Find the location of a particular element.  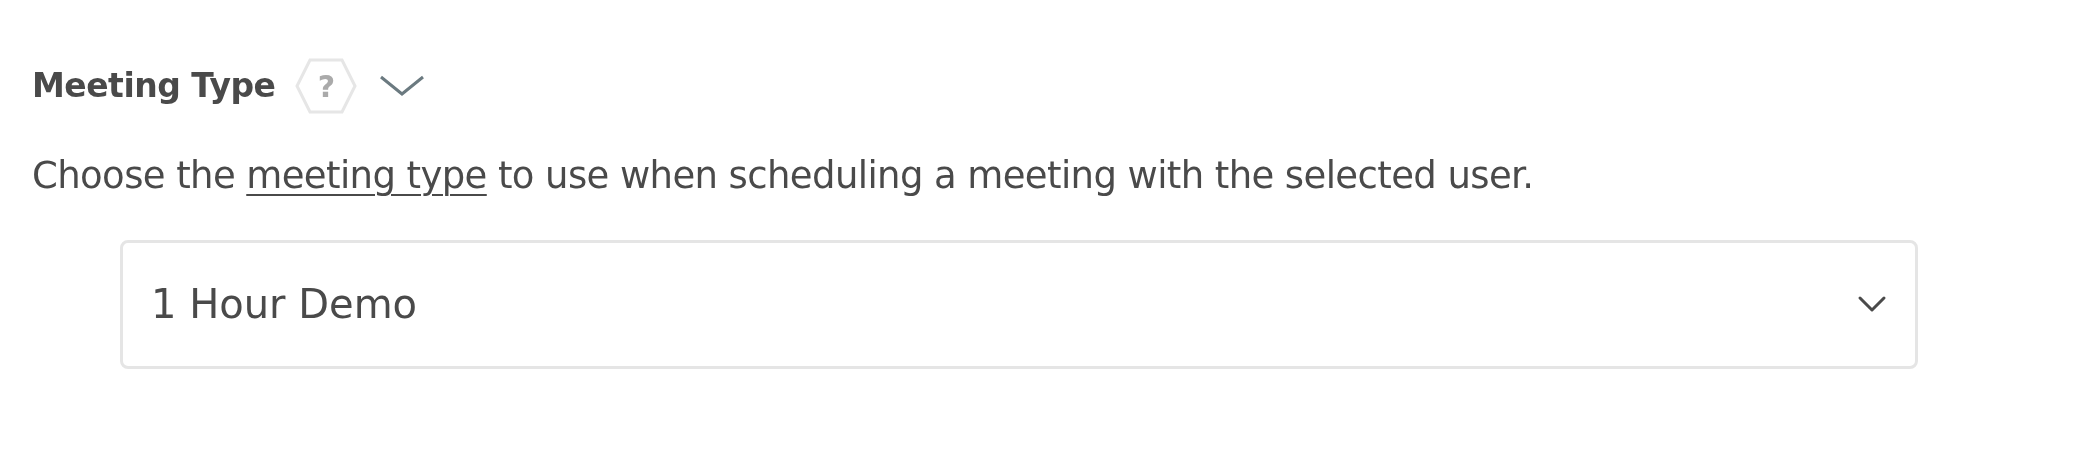

chevron-down-icon is located at coordinates (1872, 304).